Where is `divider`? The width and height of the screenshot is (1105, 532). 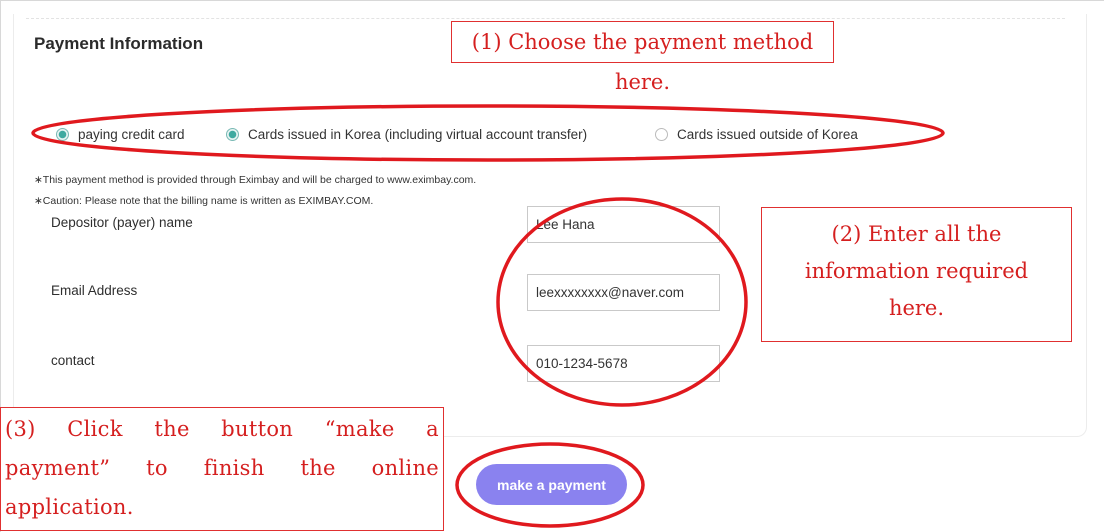 divider is located at coordinates (545, 18).